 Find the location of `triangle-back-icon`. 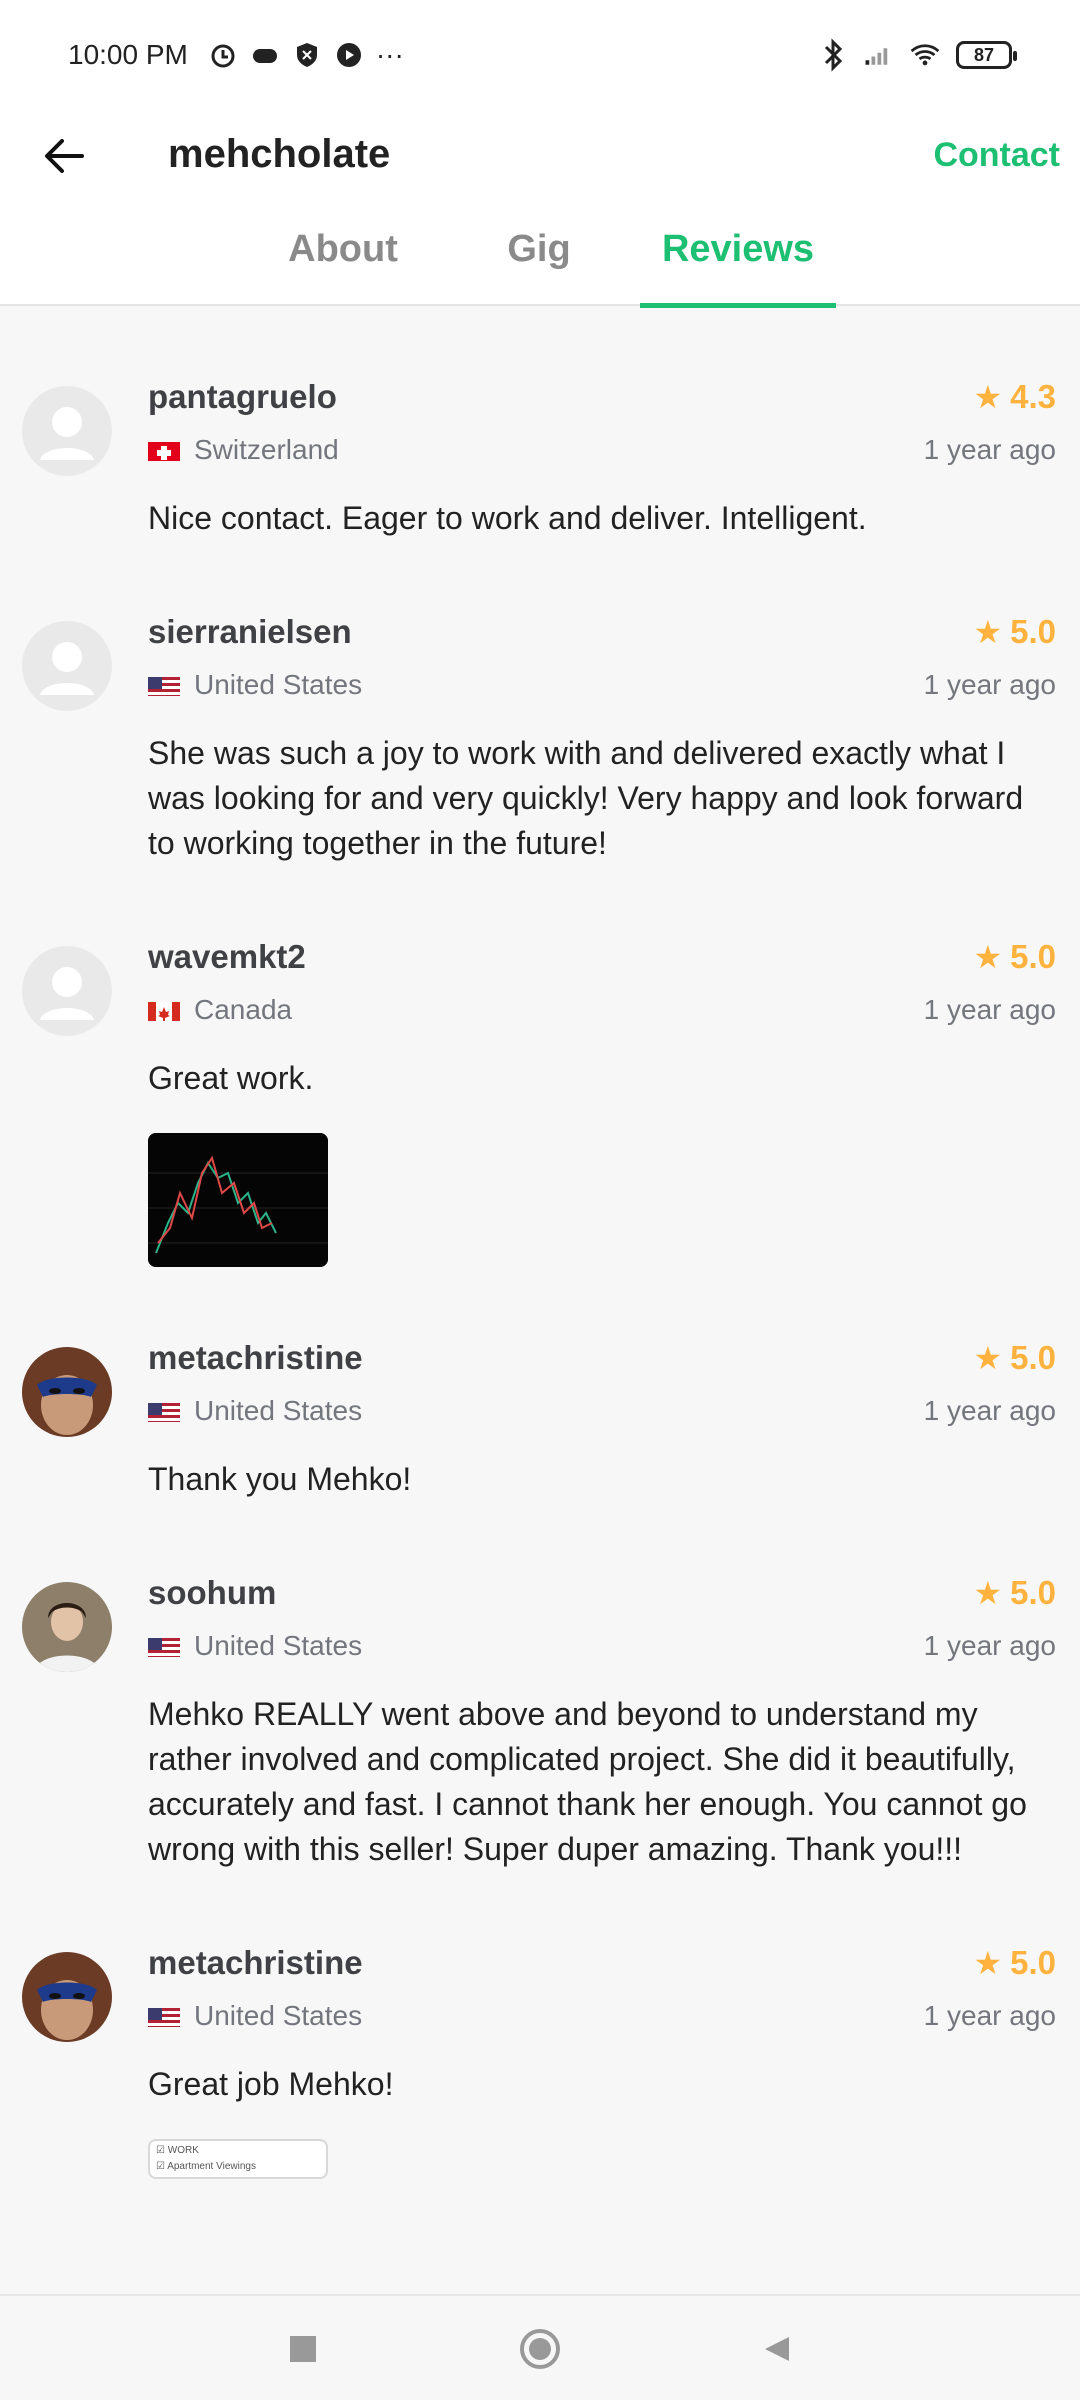

triangle-back-icon is located at coordinates (777, 2349).